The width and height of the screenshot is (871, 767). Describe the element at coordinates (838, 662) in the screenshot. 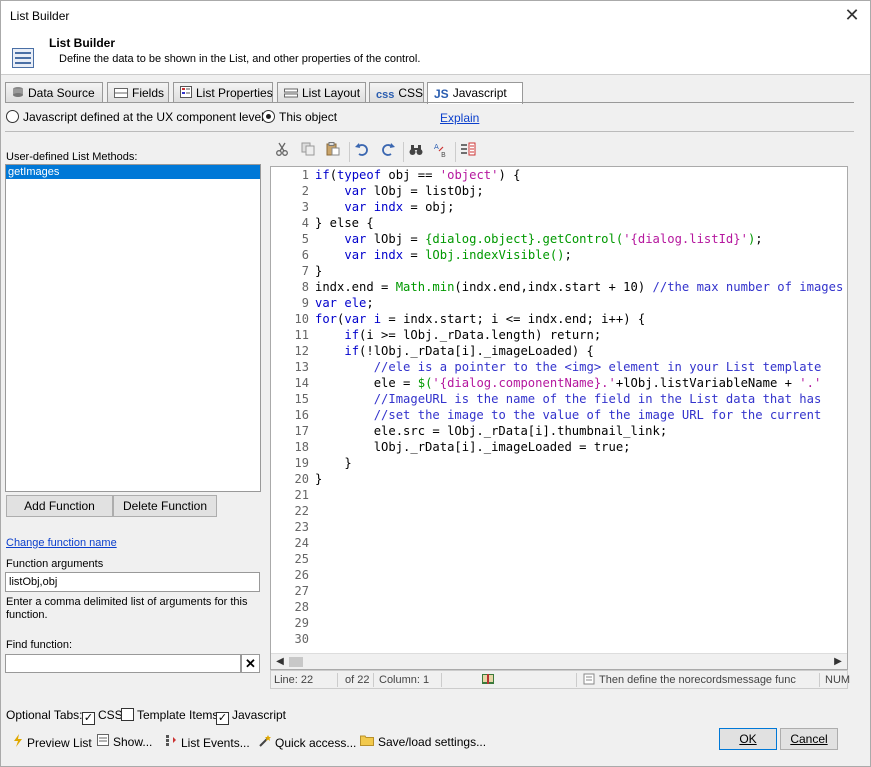

I see `scroll-right-icon: ▶` at that location.